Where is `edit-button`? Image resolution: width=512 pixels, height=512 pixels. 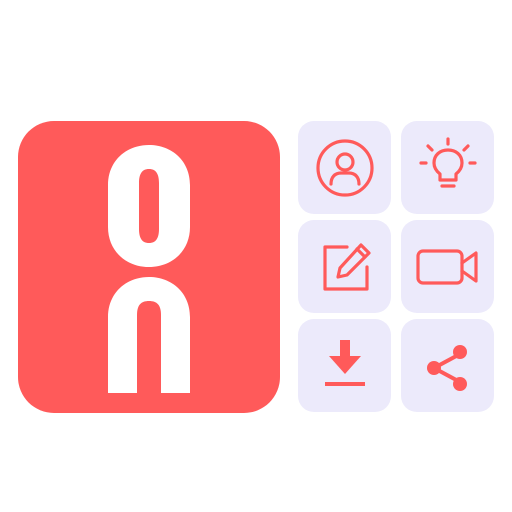 edit-button is located at coordinates (344, 266).